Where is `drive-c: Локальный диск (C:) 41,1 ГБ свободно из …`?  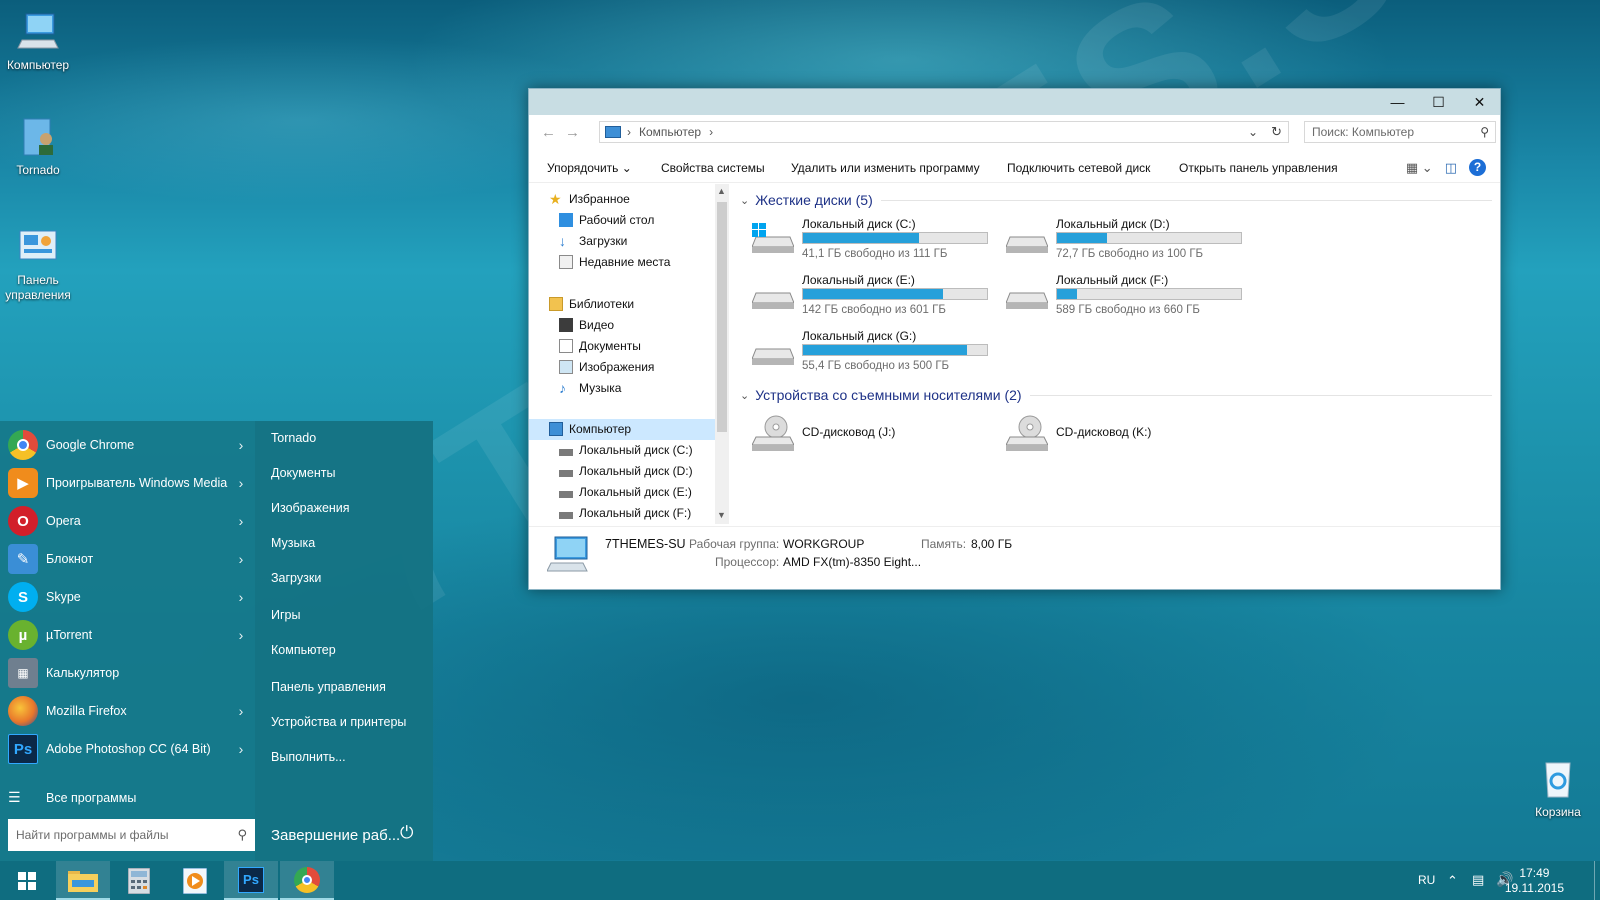 drive-c: Локальный диск (C:) 41,1 ГБ свободно из … is located at coordinates (865, 242).